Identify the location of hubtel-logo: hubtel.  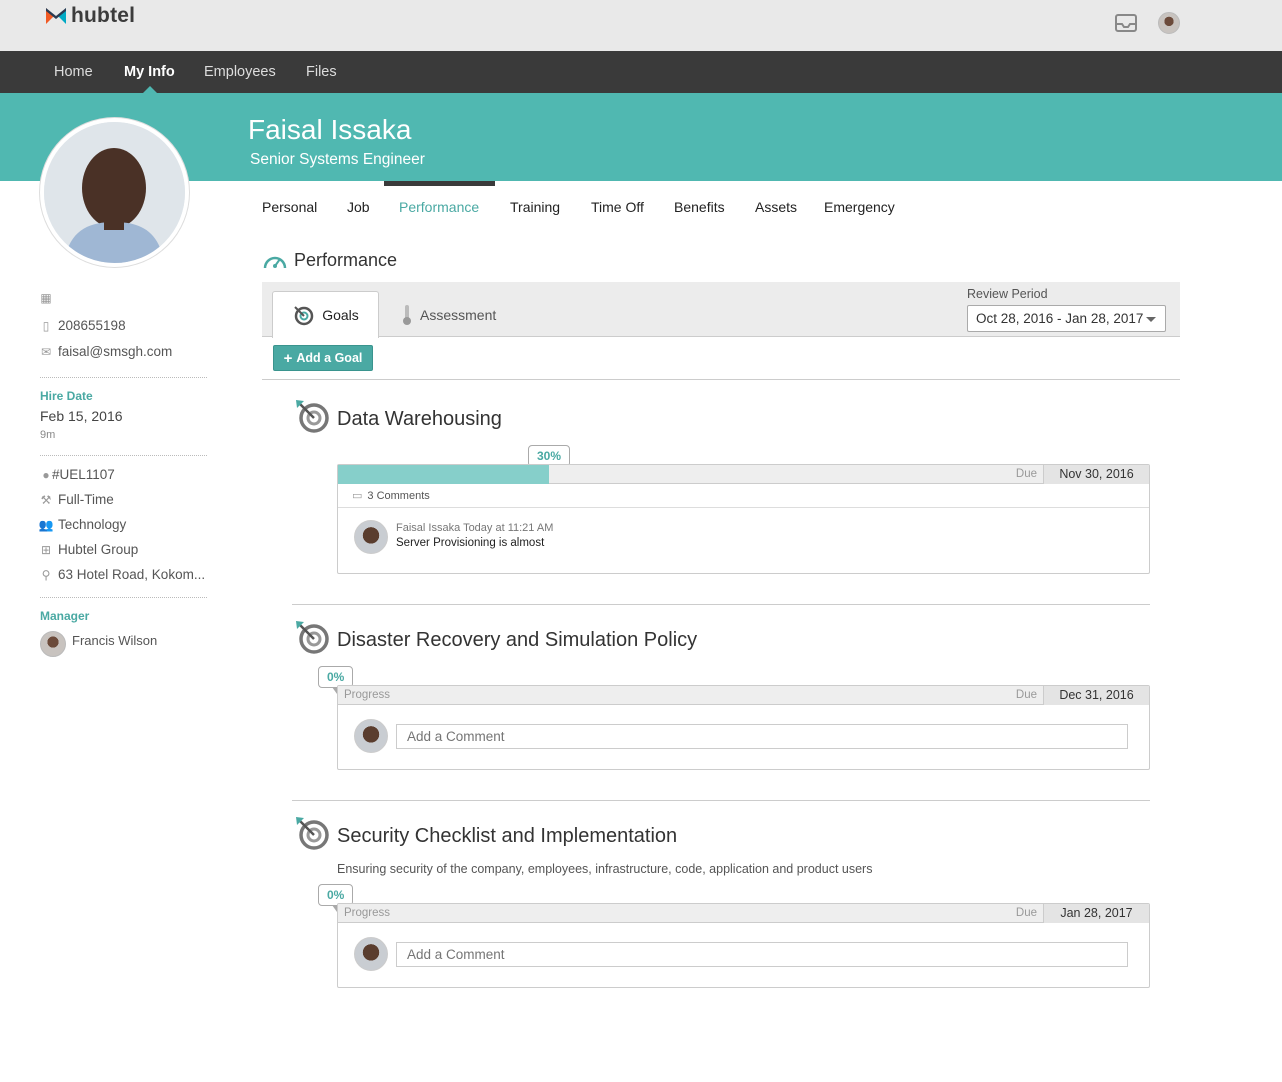
(90, 16).